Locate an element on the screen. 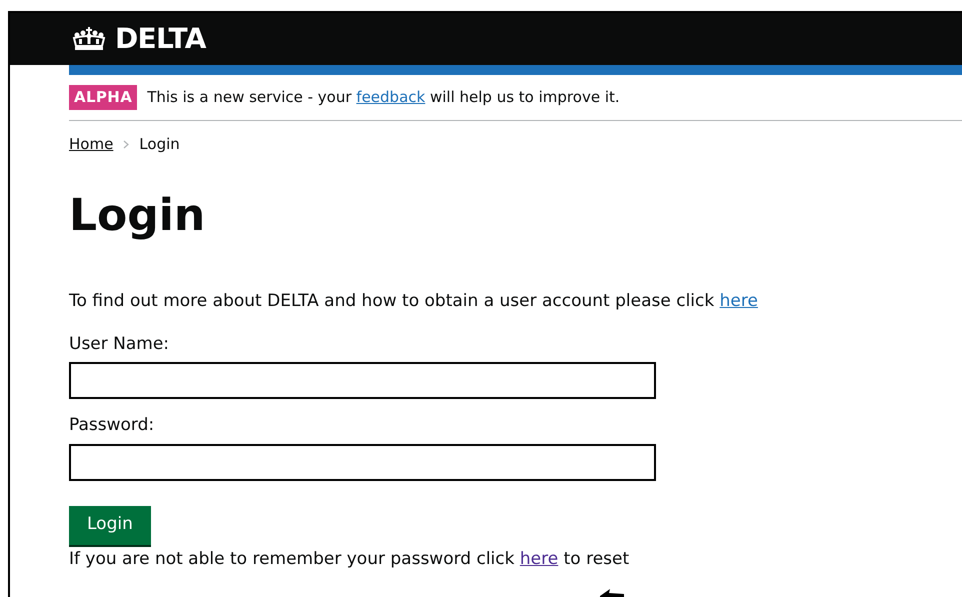 This screenshot has width=962, height=597. banner-text: This is a new service - your feedback will help us to improve it. is located at coordinates (383, 97).